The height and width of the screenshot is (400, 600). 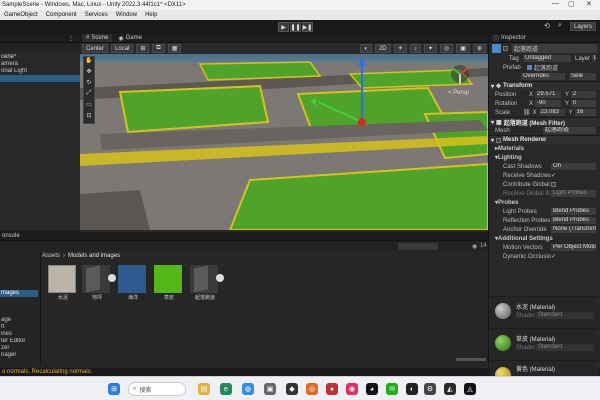 What do you see at coordinates (19, 320) in the screenshot?
I see `folder-item: age` at bounding box center [19, 320].